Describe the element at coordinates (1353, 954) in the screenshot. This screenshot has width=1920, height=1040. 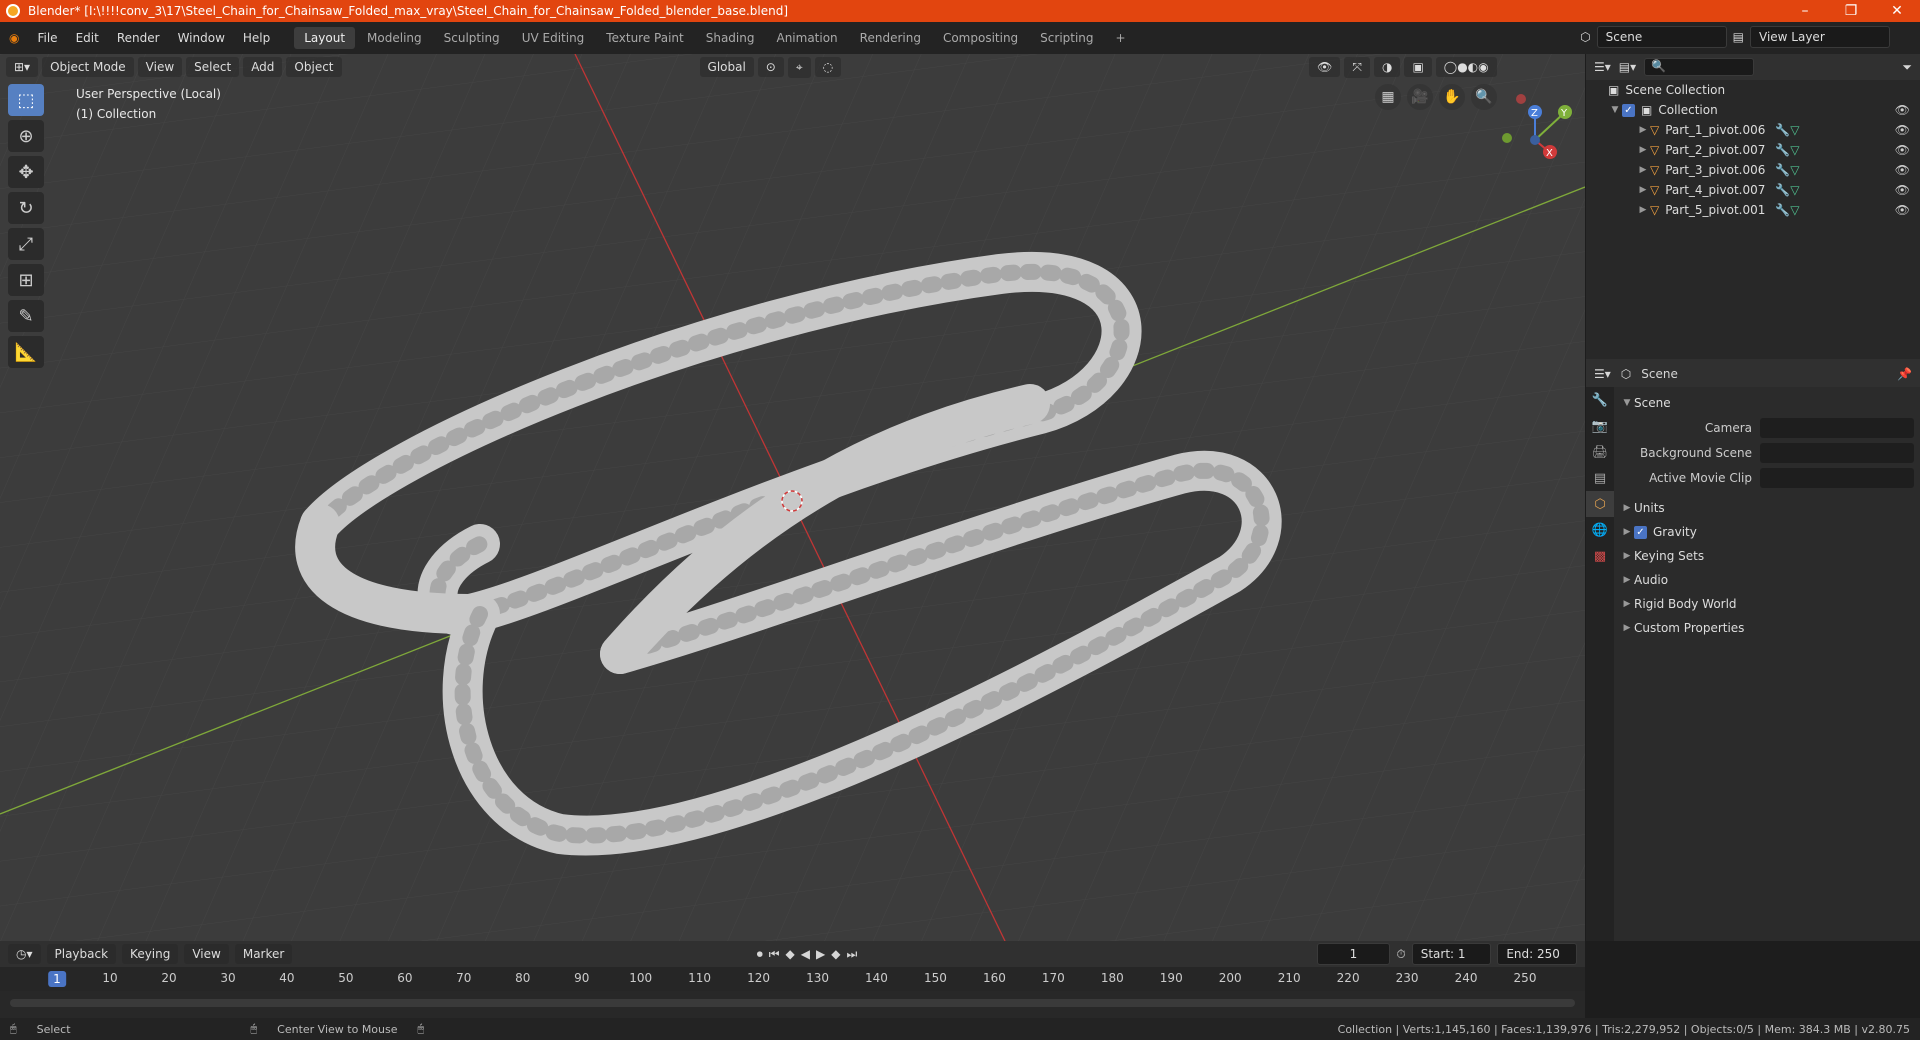
I see `current-frame-field: 1` at that location.